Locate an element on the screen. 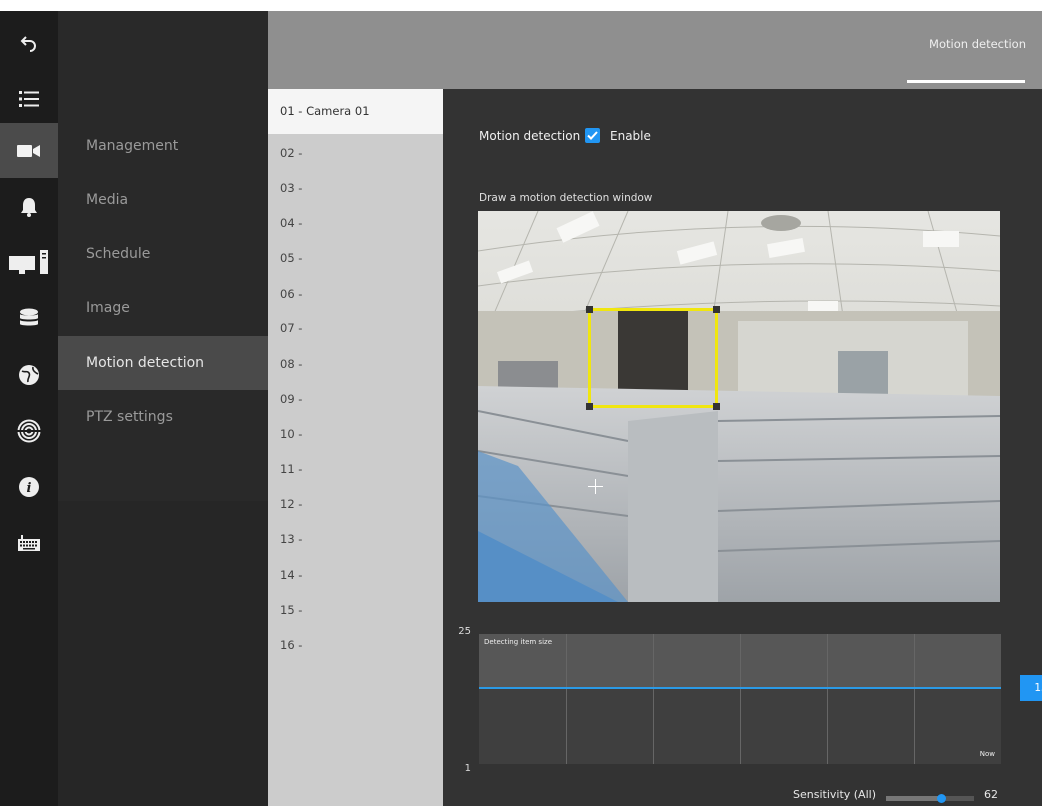  checkmark-icon is located at coordinates (592, 135).